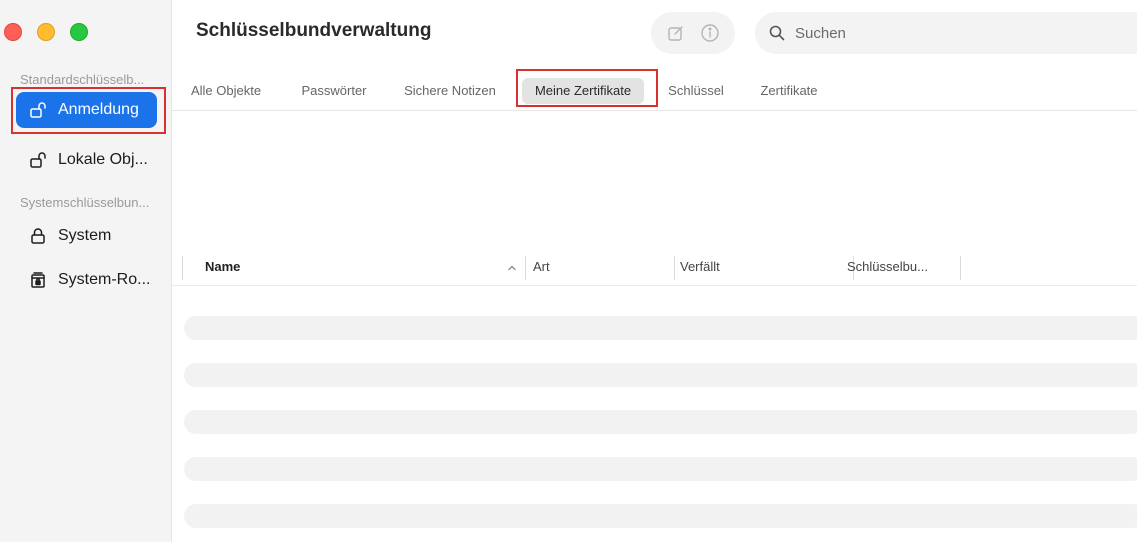  I want to click on sidebar-item-system: System, so click(86, 236).